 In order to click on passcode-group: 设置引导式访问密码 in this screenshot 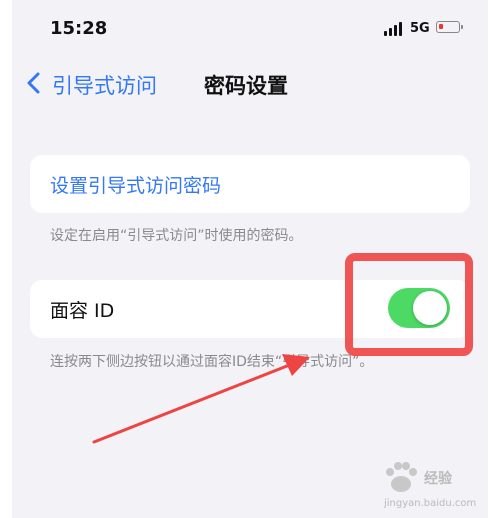, I will do `click(250, 184)`.